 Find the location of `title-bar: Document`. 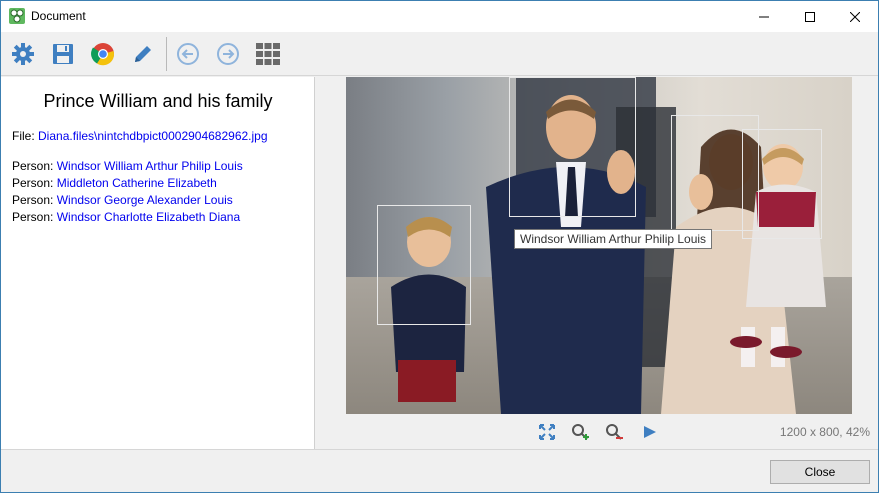

title-bar: Document is located at coordinates (439, 16).